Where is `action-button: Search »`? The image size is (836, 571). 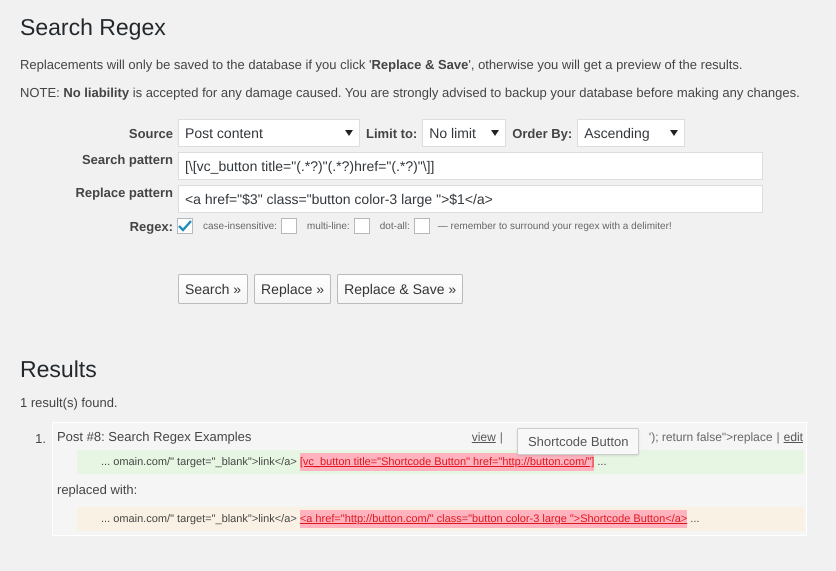
action-button: Search » is located at coordinates (213, 289).